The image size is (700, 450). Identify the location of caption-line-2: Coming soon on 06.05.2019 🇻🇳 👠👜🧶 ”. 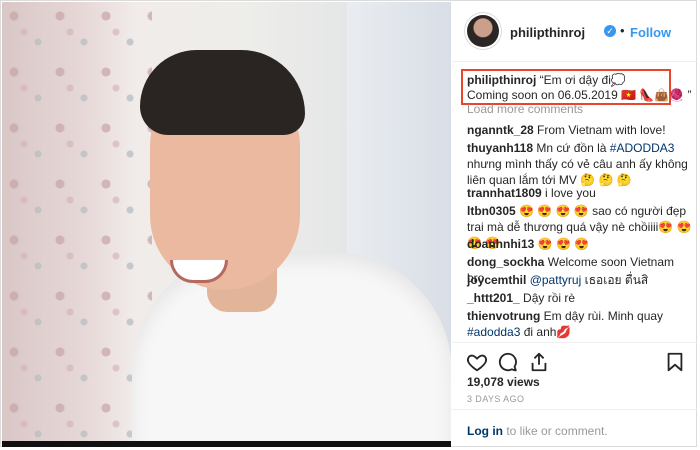
(579, 95).